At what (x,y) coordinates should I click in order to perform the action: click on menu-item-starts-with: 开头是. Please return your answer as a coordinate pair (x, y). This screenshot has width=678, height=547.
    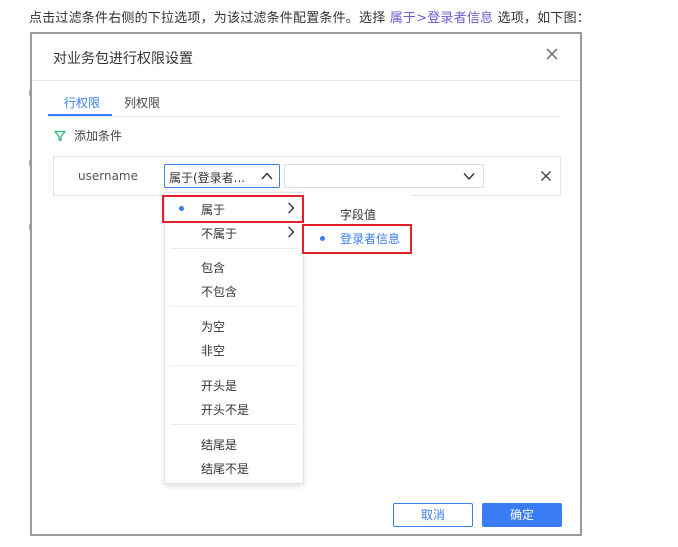
    Looking at the image, I should click on (219, 385).